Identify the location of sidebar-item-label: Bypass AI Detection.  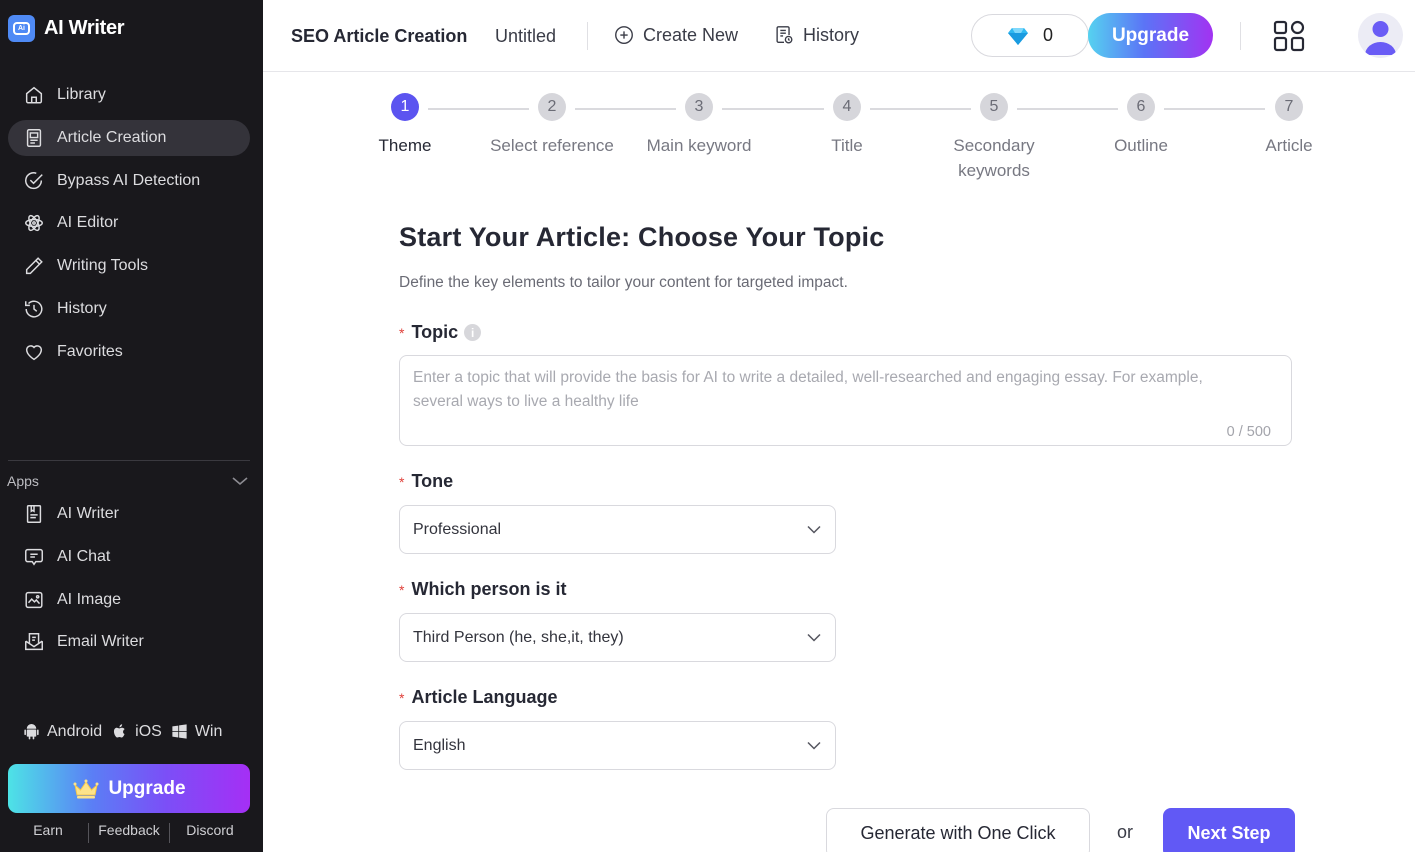
(129, 180).